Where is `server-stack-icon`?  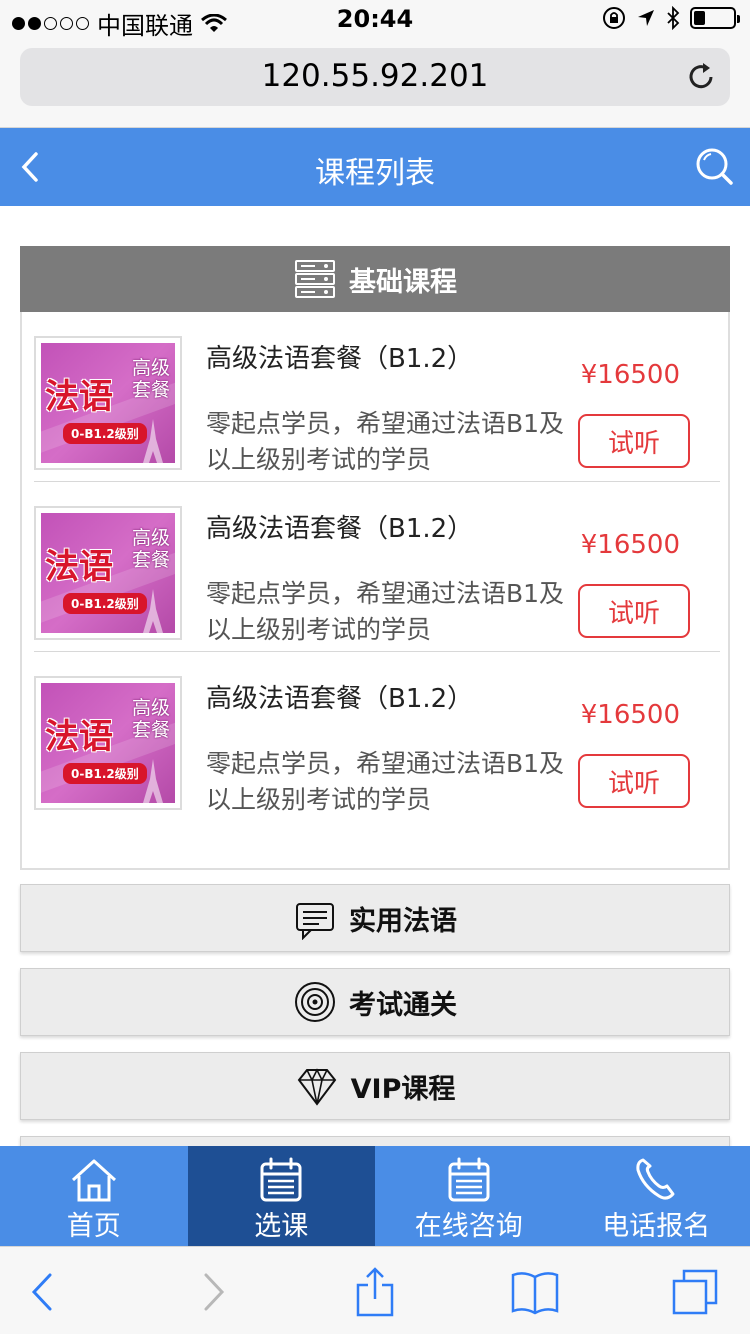
server-stack-icon is located at coordinates (315, 279).